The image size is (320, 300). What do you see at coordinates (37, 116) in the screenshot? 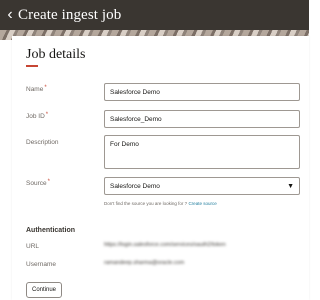
I see `job-id-label: Job ID*` at bounding box center [37, 116].